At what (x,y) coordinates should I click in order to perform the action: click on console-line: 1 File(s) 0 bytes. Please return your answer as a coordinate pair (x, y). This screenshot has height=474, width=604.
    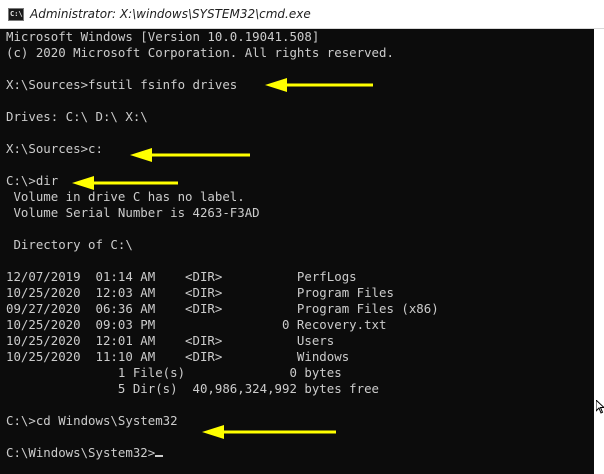
    Looking at the image, I should click on (174, 372).